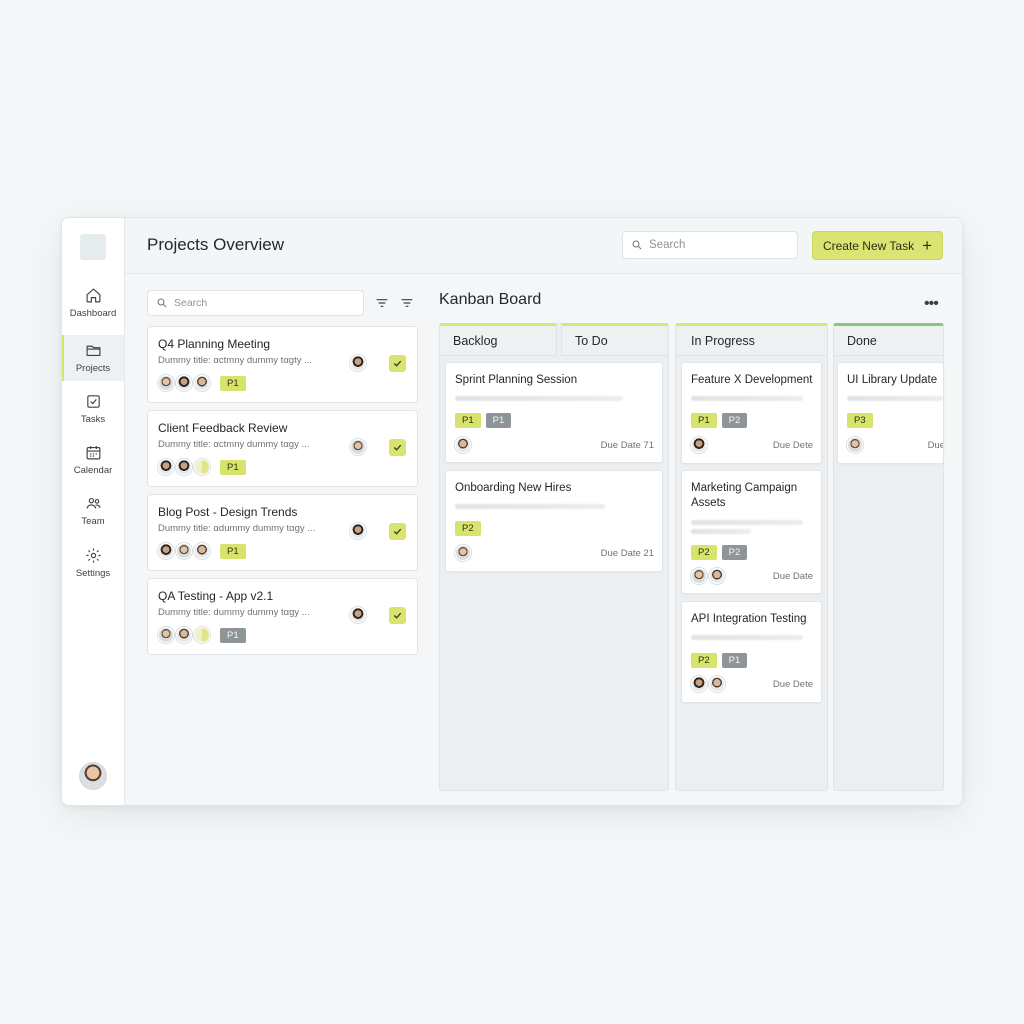  I want to click on card-tags: P3, so click(860, 420).